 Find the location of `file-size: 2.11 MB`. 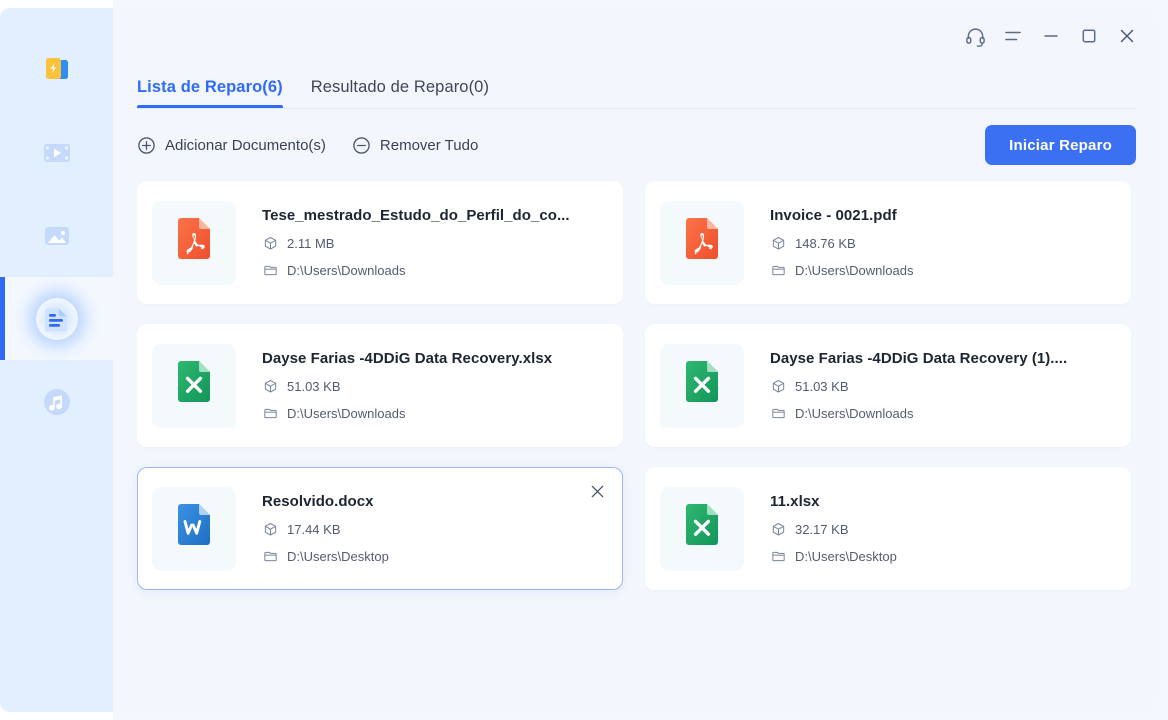

file-size: 2.11 MB is located at coordinates (311, 243).